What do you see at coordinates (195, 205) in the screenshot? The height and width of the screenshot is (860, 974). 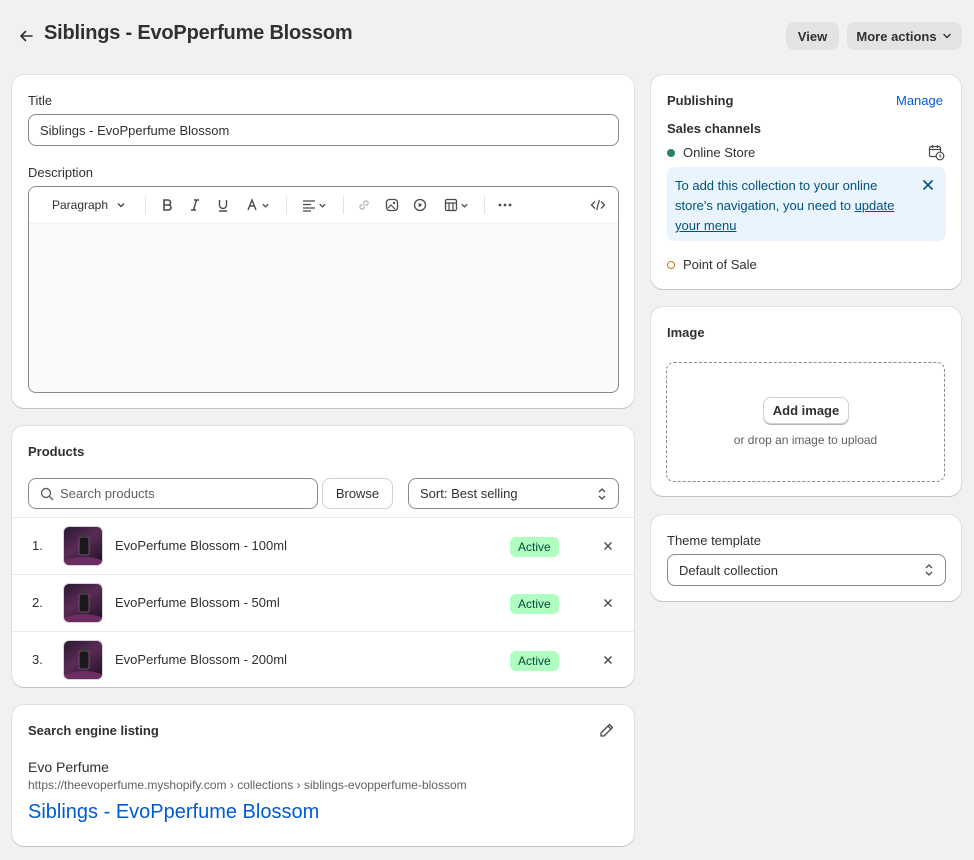 I see `italic-icon` at bounding box center [195, 205].